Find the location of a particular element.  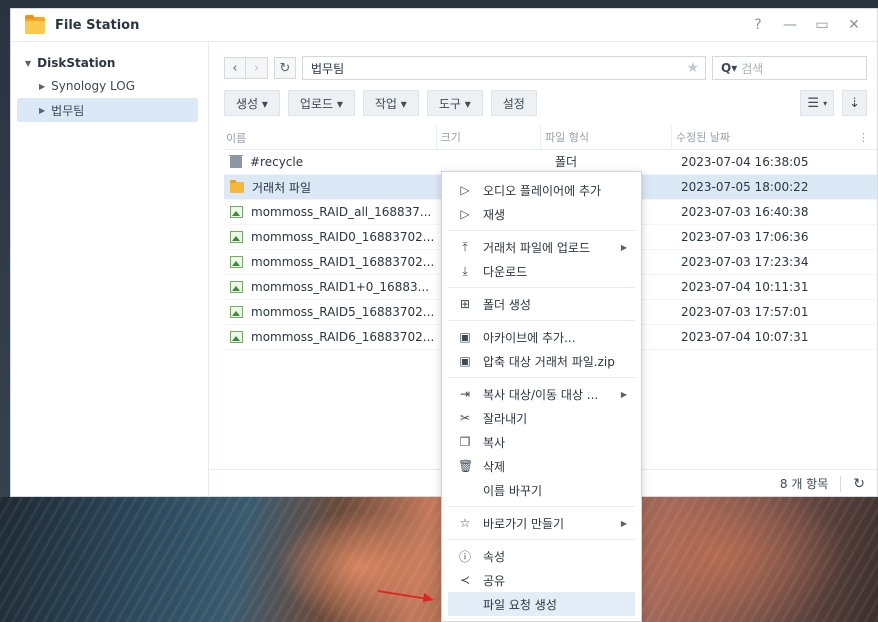

menu-item: 파일 요청 생성 is located at coordinates (541, 604).